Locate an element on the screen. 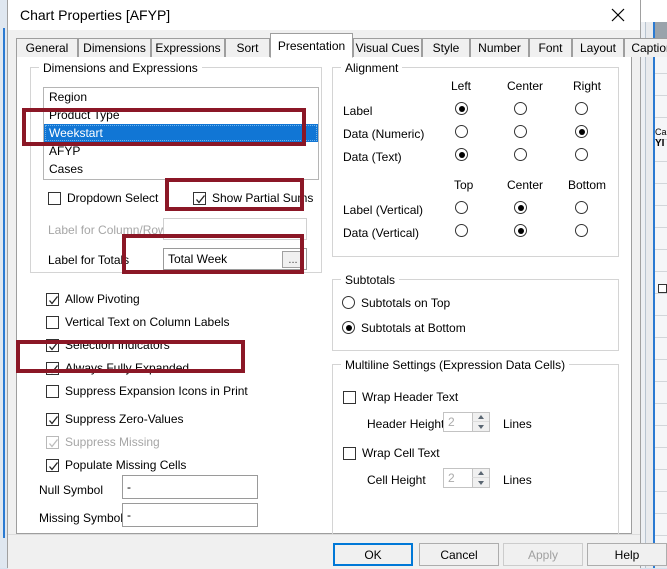 This screenshot has width=667, height=569. header-height-label: Header Height is located at coordinates (406, 424).